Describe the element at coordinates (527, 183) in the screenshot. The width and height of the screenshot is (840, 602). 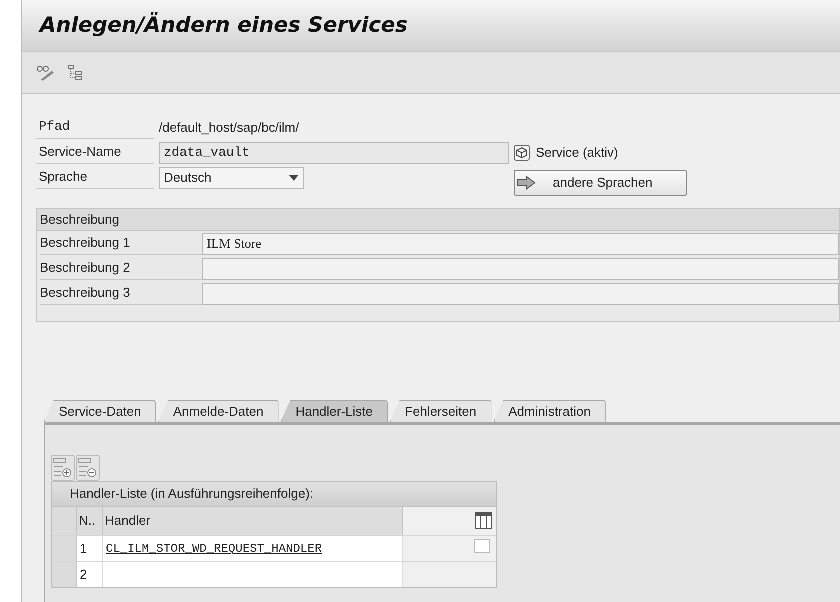
I see `arrow-right-icon` at that location.